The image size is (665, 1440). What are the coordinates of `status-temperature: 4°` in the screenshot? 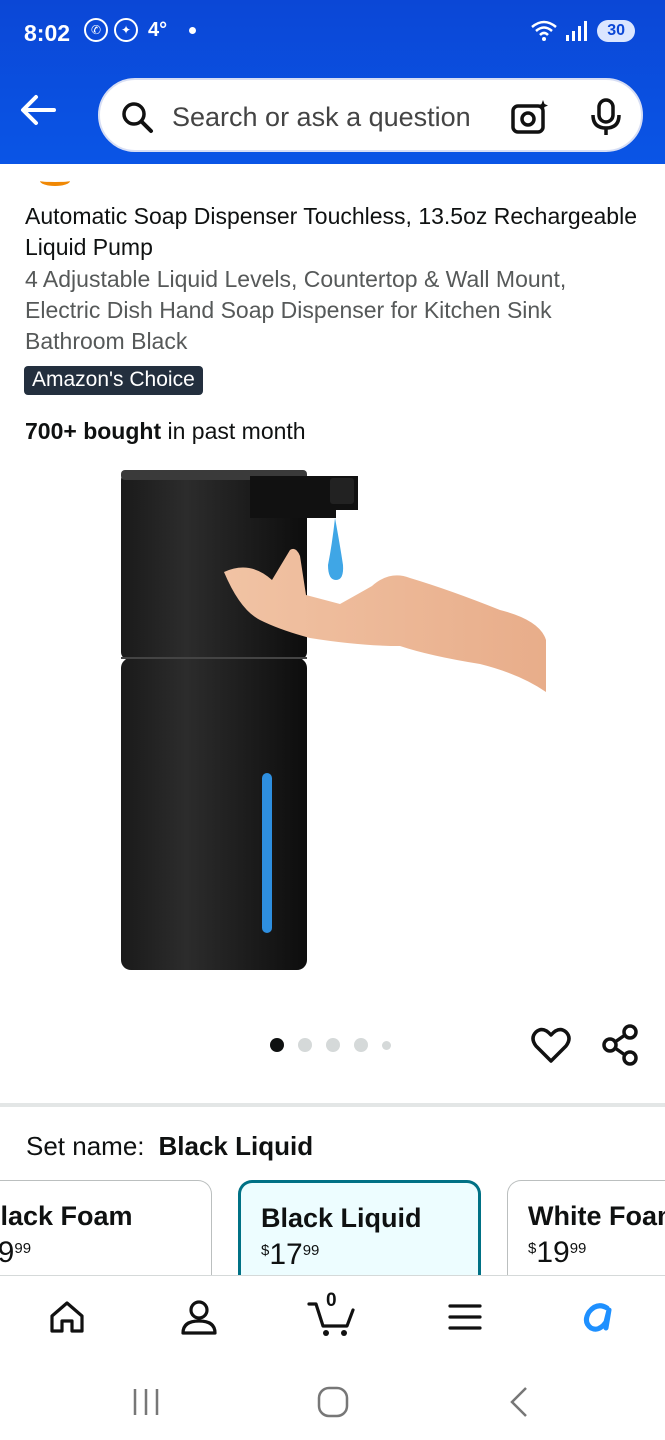 It's located at (158, 29).